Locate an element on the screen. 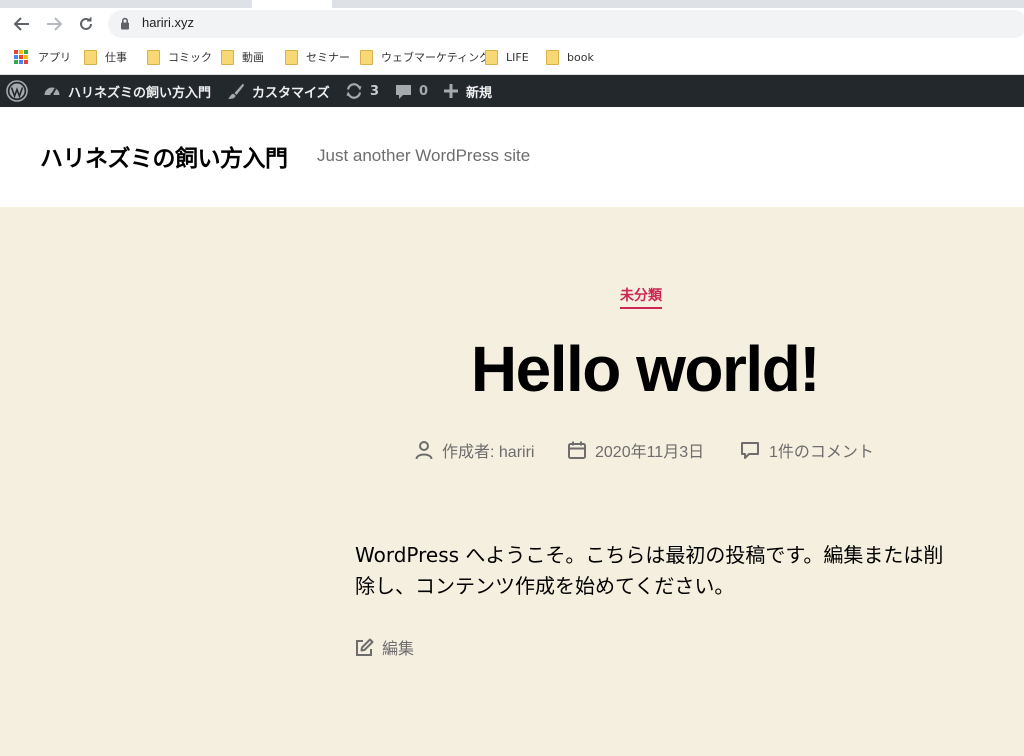  post-date: 2020年11月3日 is located at coordinates (636, 450).